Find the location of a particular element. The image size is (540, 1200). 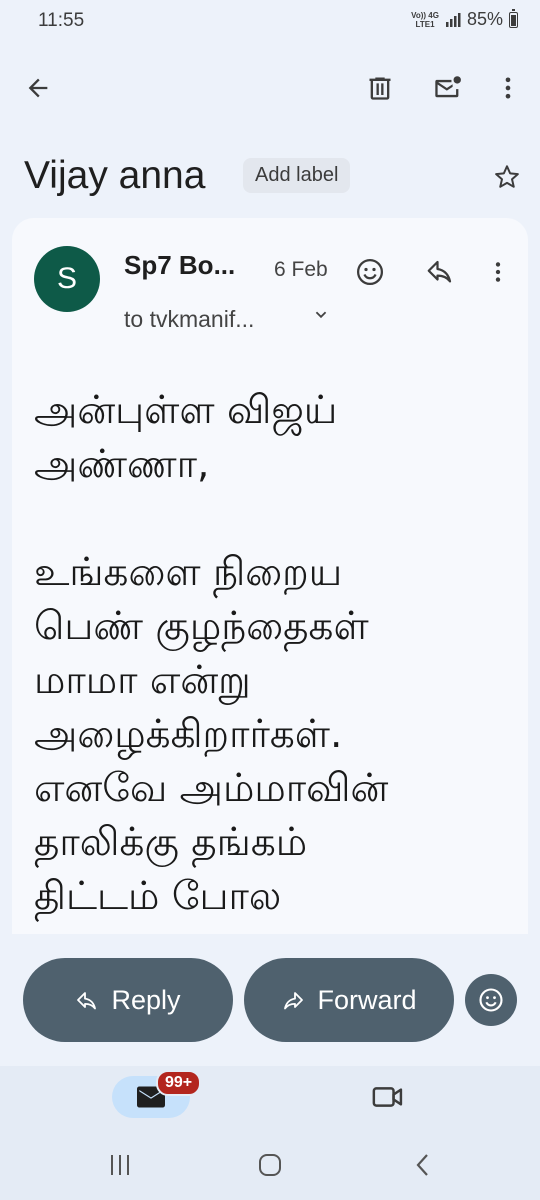

video-camera-icon is located at coordinates (387, 1097).